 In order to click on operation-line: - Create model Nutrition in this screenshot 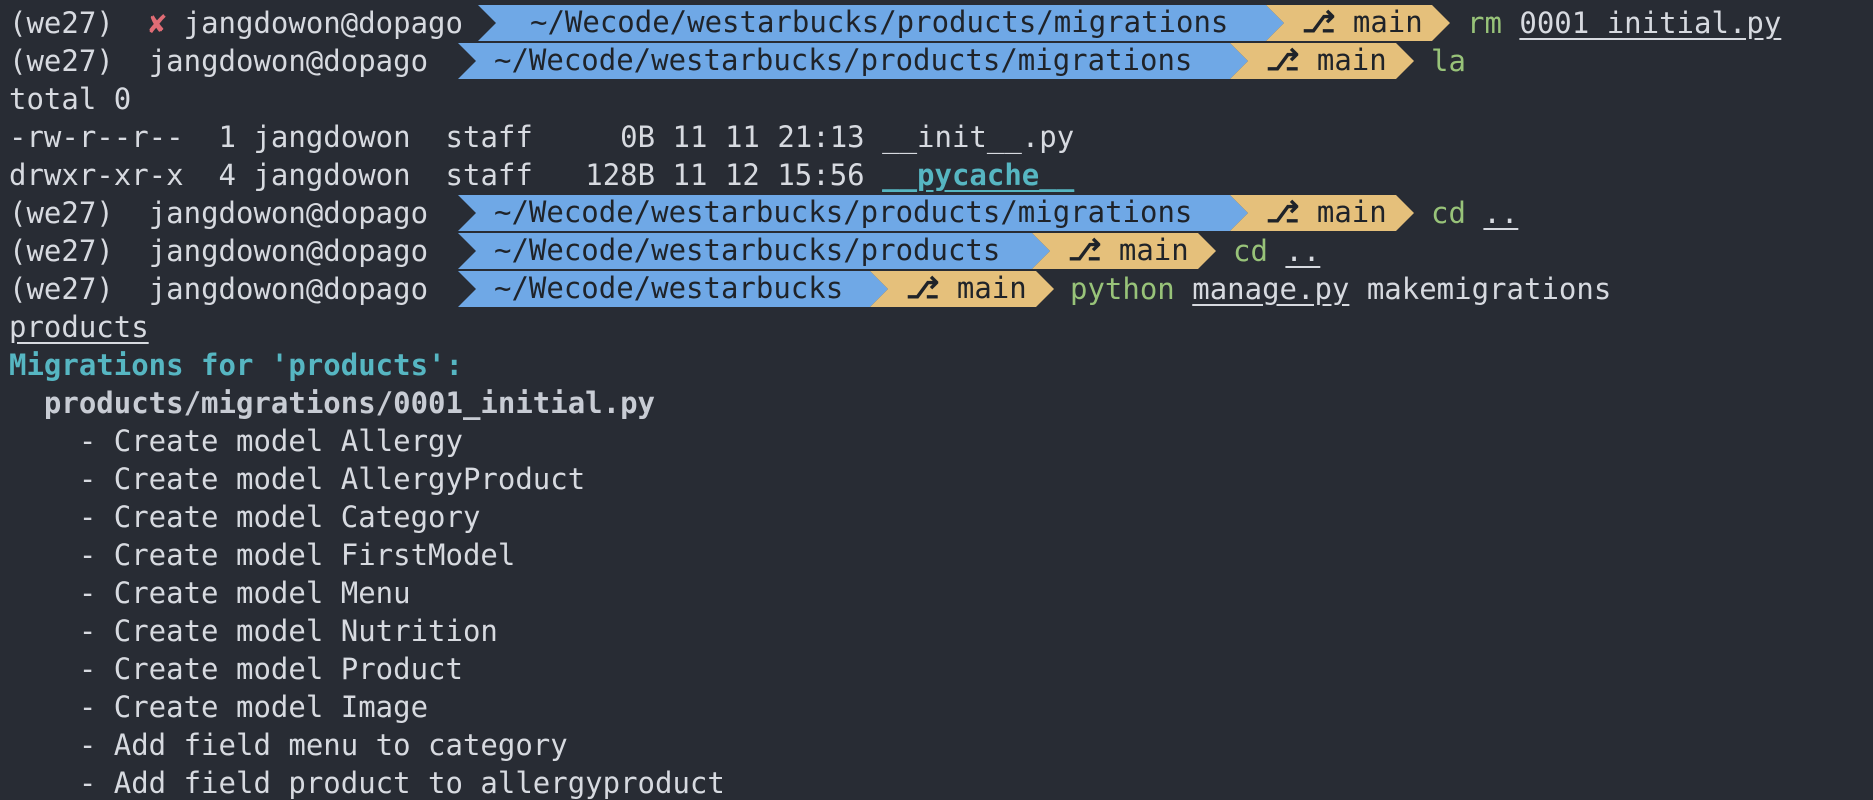, I will do `click(288, 631)`.